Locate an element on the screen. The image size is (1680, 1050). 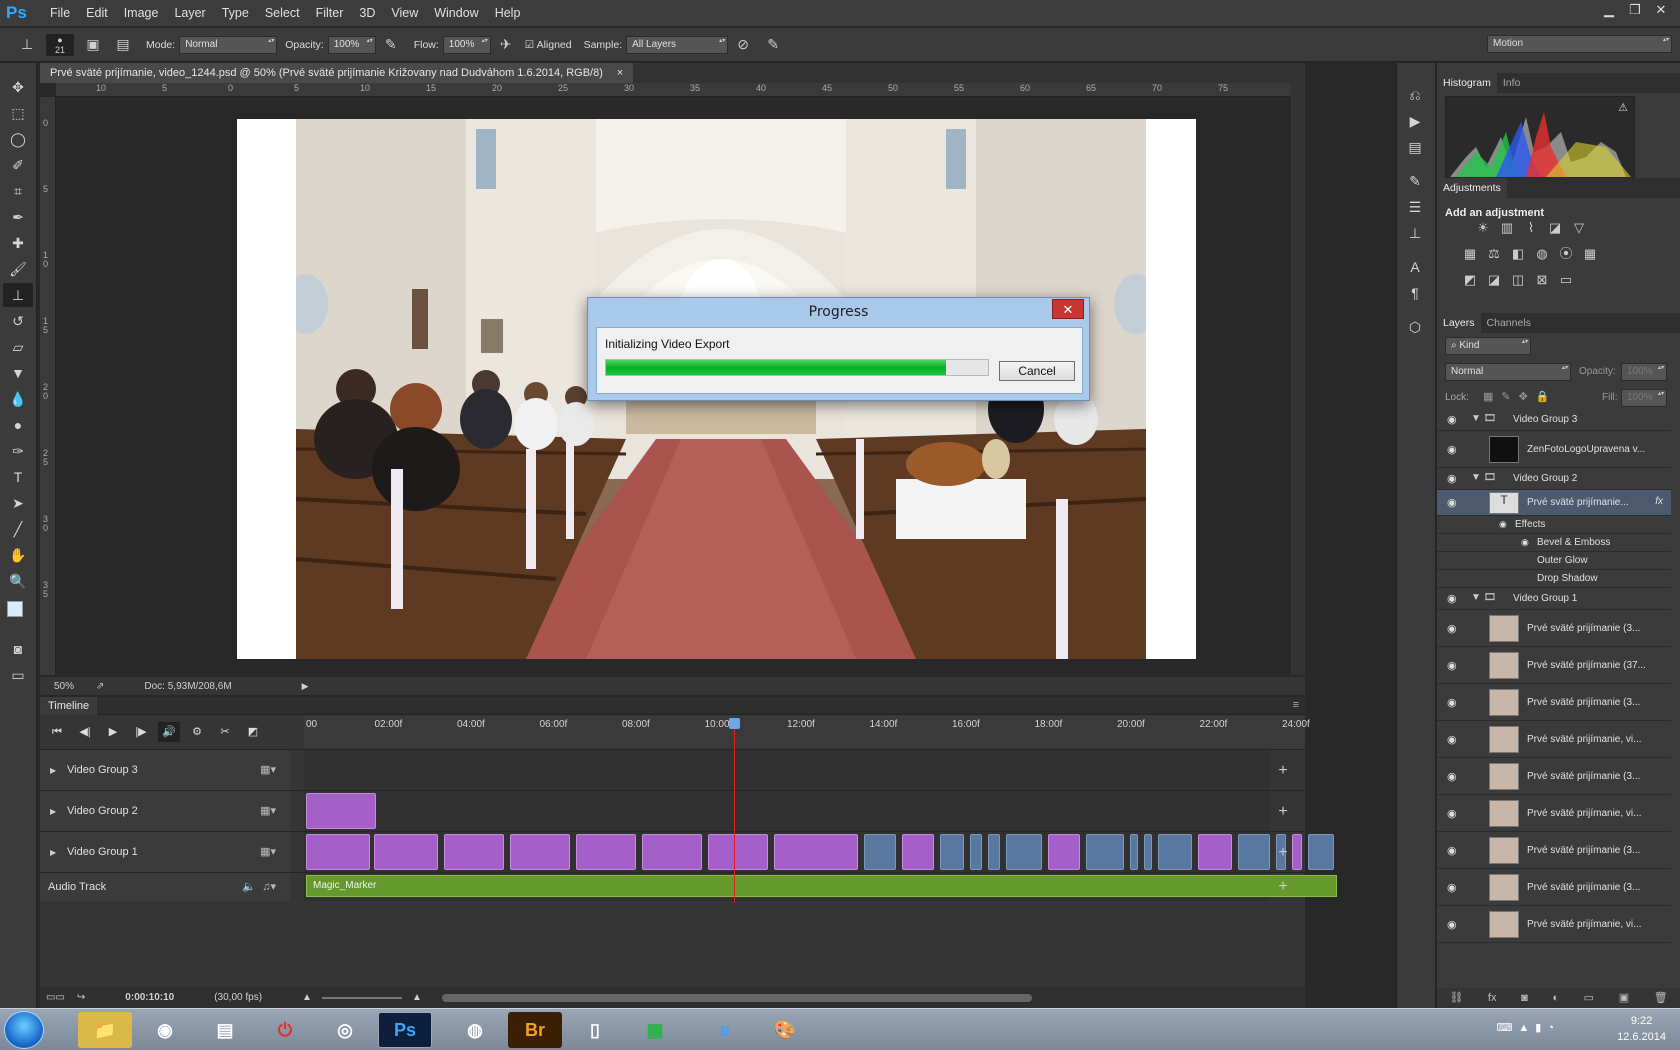
pressure-opacity-icon: ✎ is located at coordinates (391, 45).